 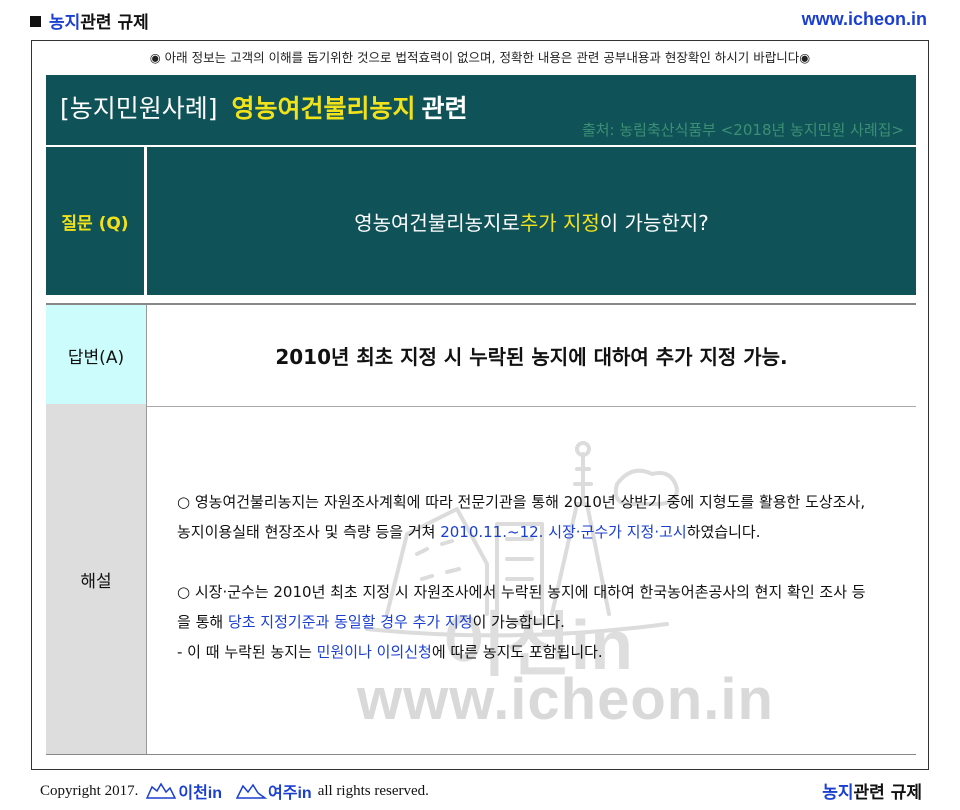 What do you see at coordinates (517, 652) in the screenshot?
I see `p3-tail: 에 따른 농지도 포함됩니다.` at bounding box center [517, 652].